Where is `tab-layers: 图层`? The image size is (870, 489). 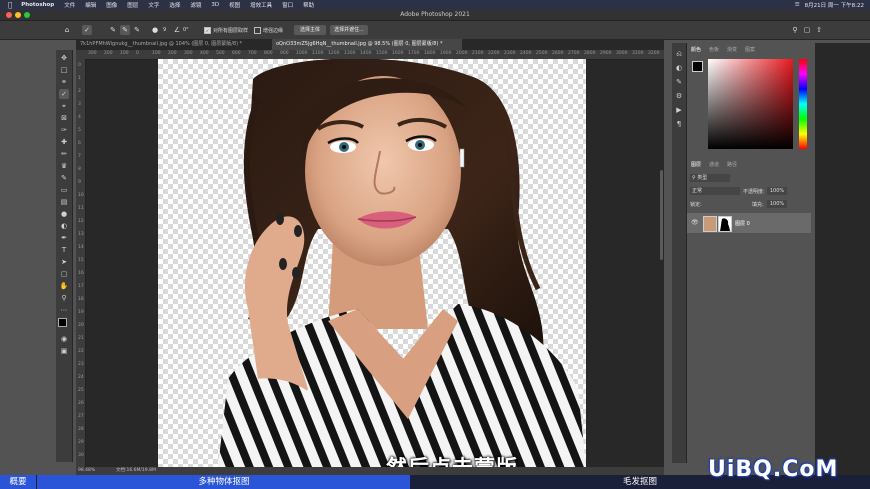
tab-layers: 图层 is located at coordinates (696, 164).